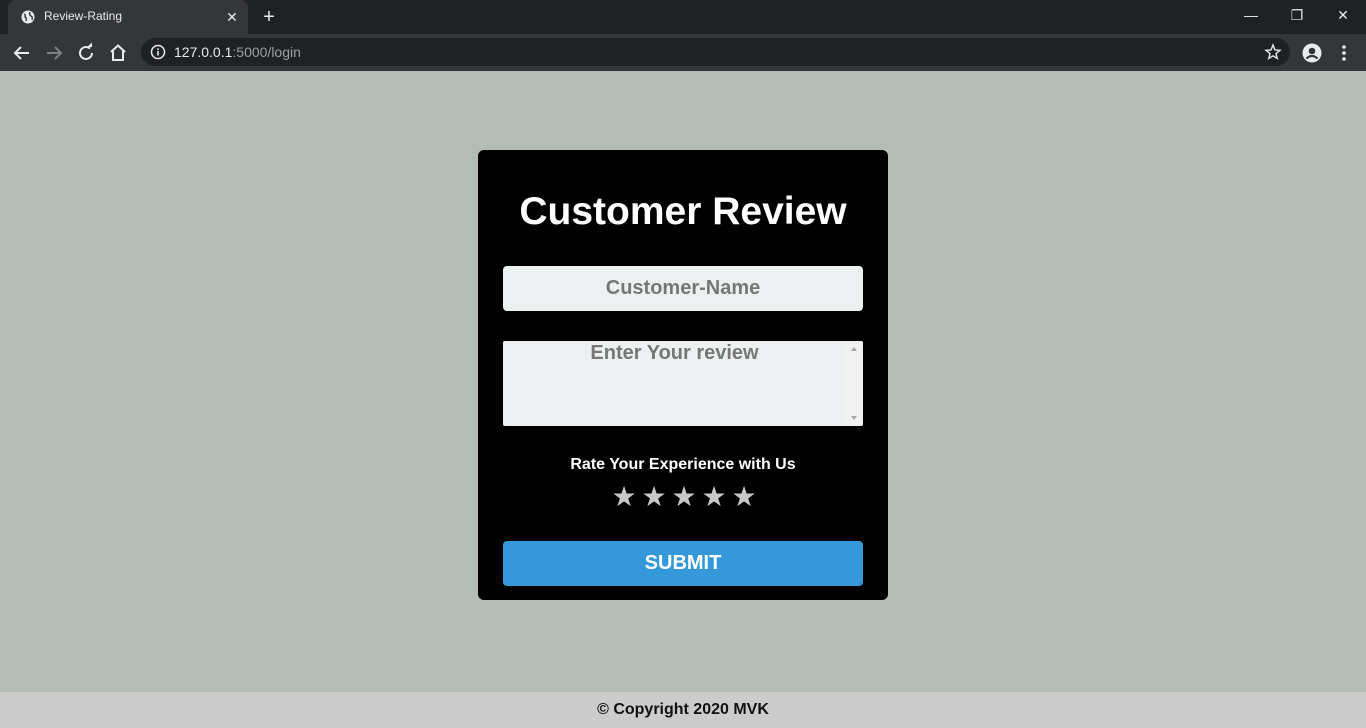 The image size is (1366, 728). I want to click on browser-tab-strip: Review-Rating ✕ + — ❐ ✕, so click(683, 17).